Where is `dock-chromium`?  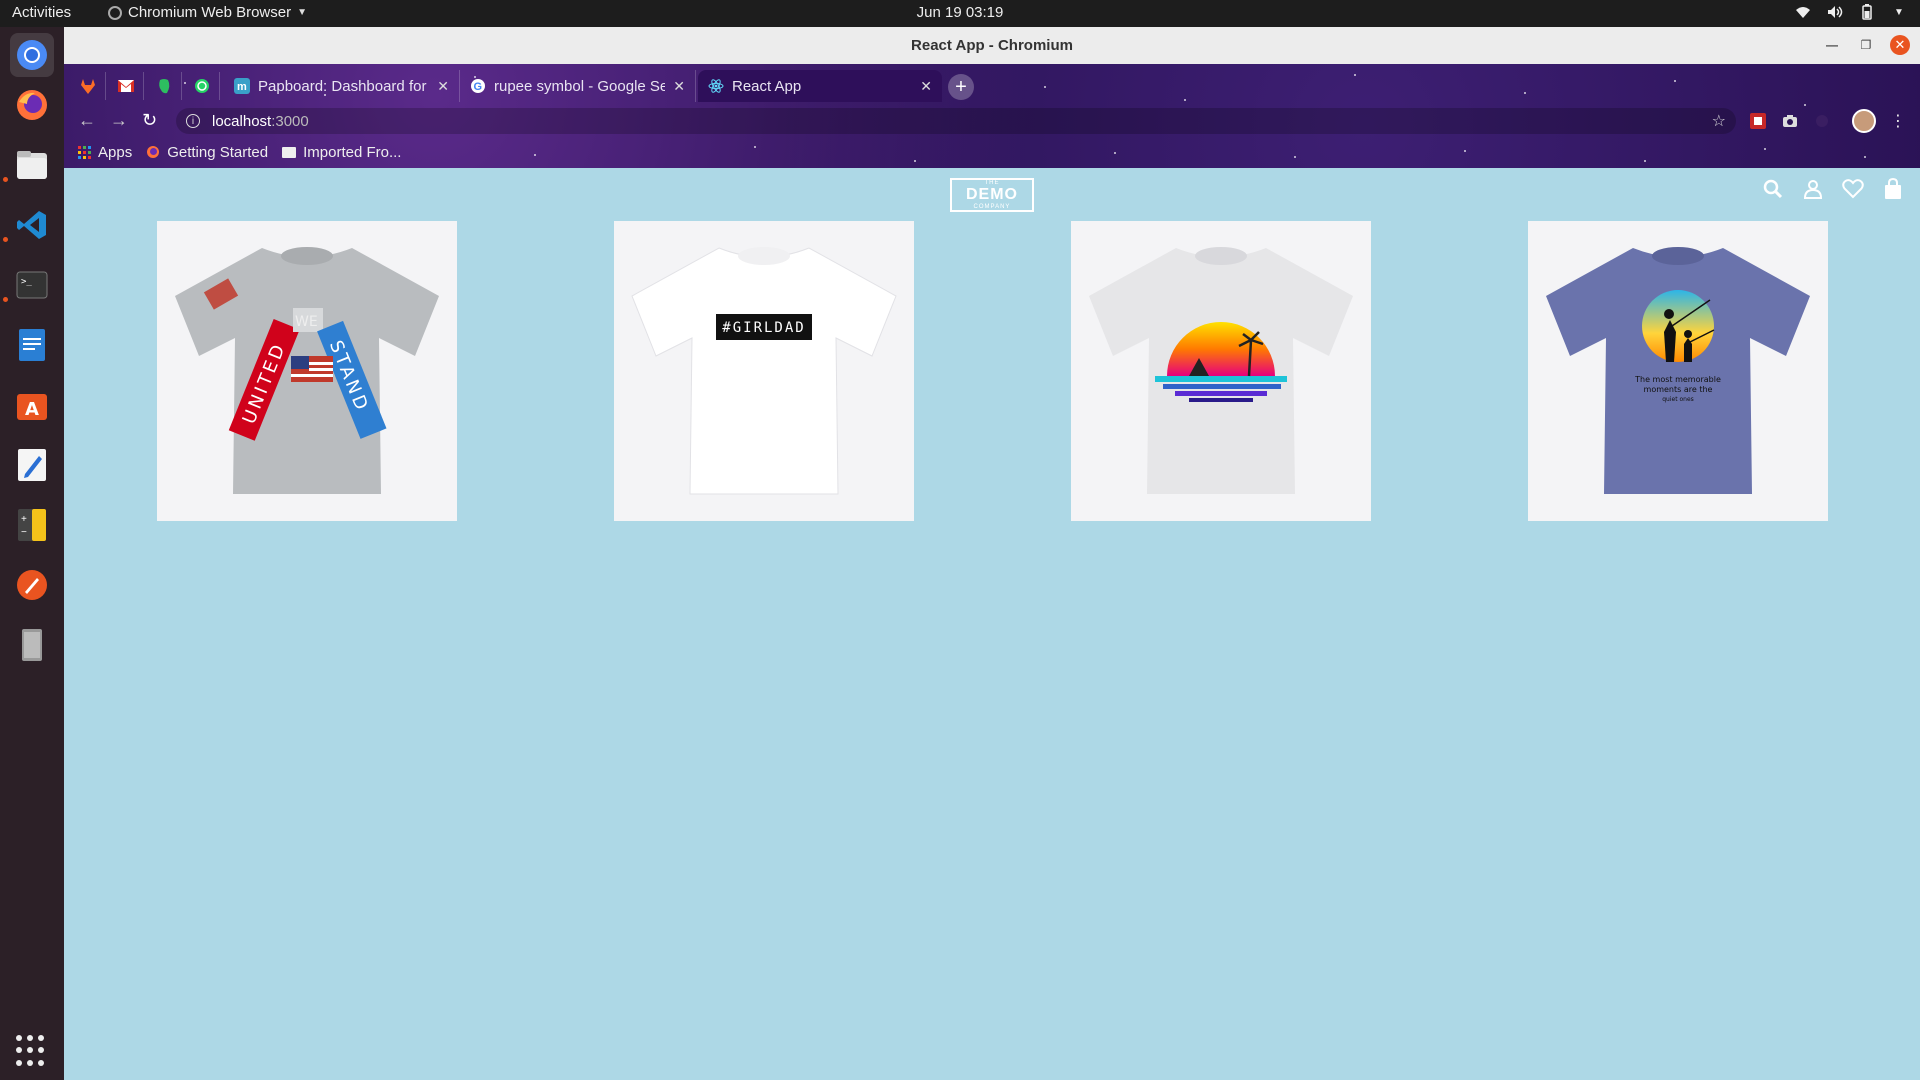
dock-chromium is located at coordinates (32, 55).